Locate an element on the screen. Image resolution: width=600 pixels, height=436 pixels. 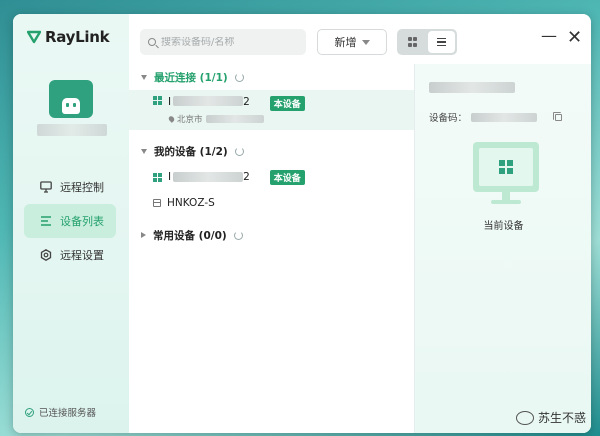
logo: RayLink is located at coordinates (68, 37).